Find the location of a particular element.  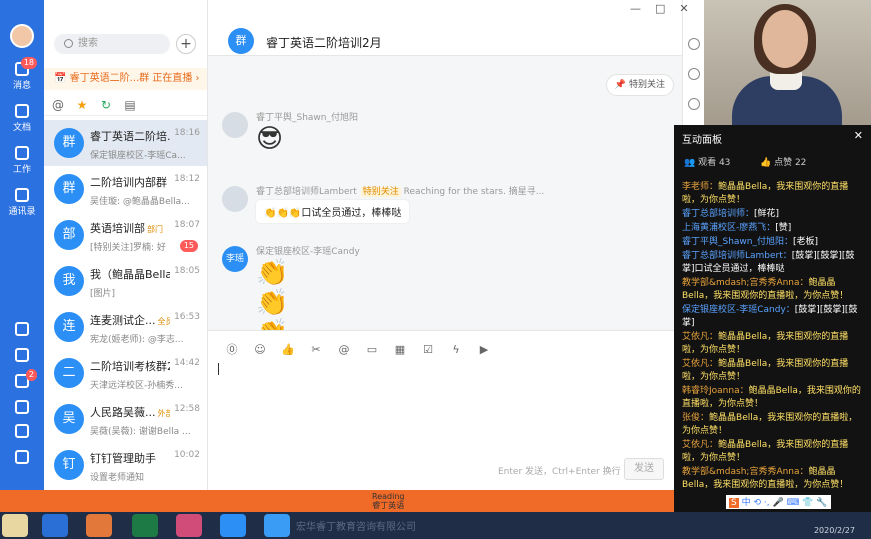

navigation-rail: 消息 18 文档 工作 通讯录 2 is located at coordinates (22, 245).